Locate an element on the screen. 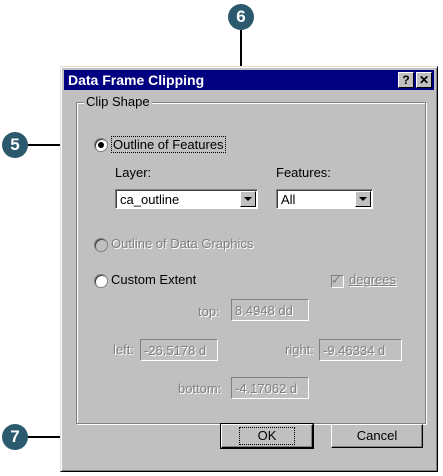 The height and width of the screenshot is (476, 443). features-value: All is located at coordinates (288, 199).